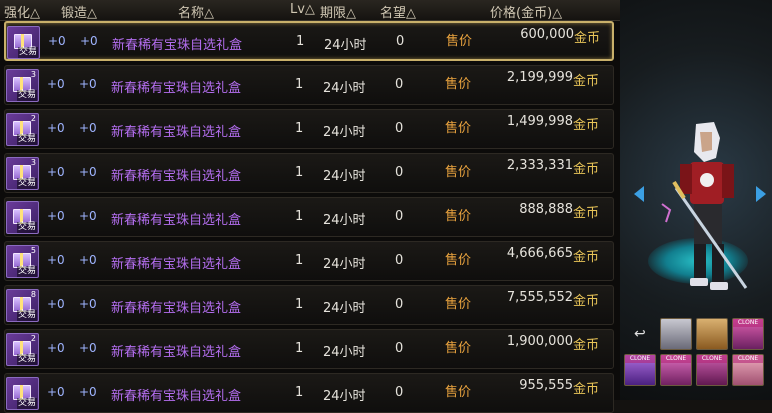 The image size is (772, 413). I want to click on list-header: 强化△ 锻造△ 名称△ Lv△ 期限△ 名望△ 价格(金币)△, so click(310, 10).